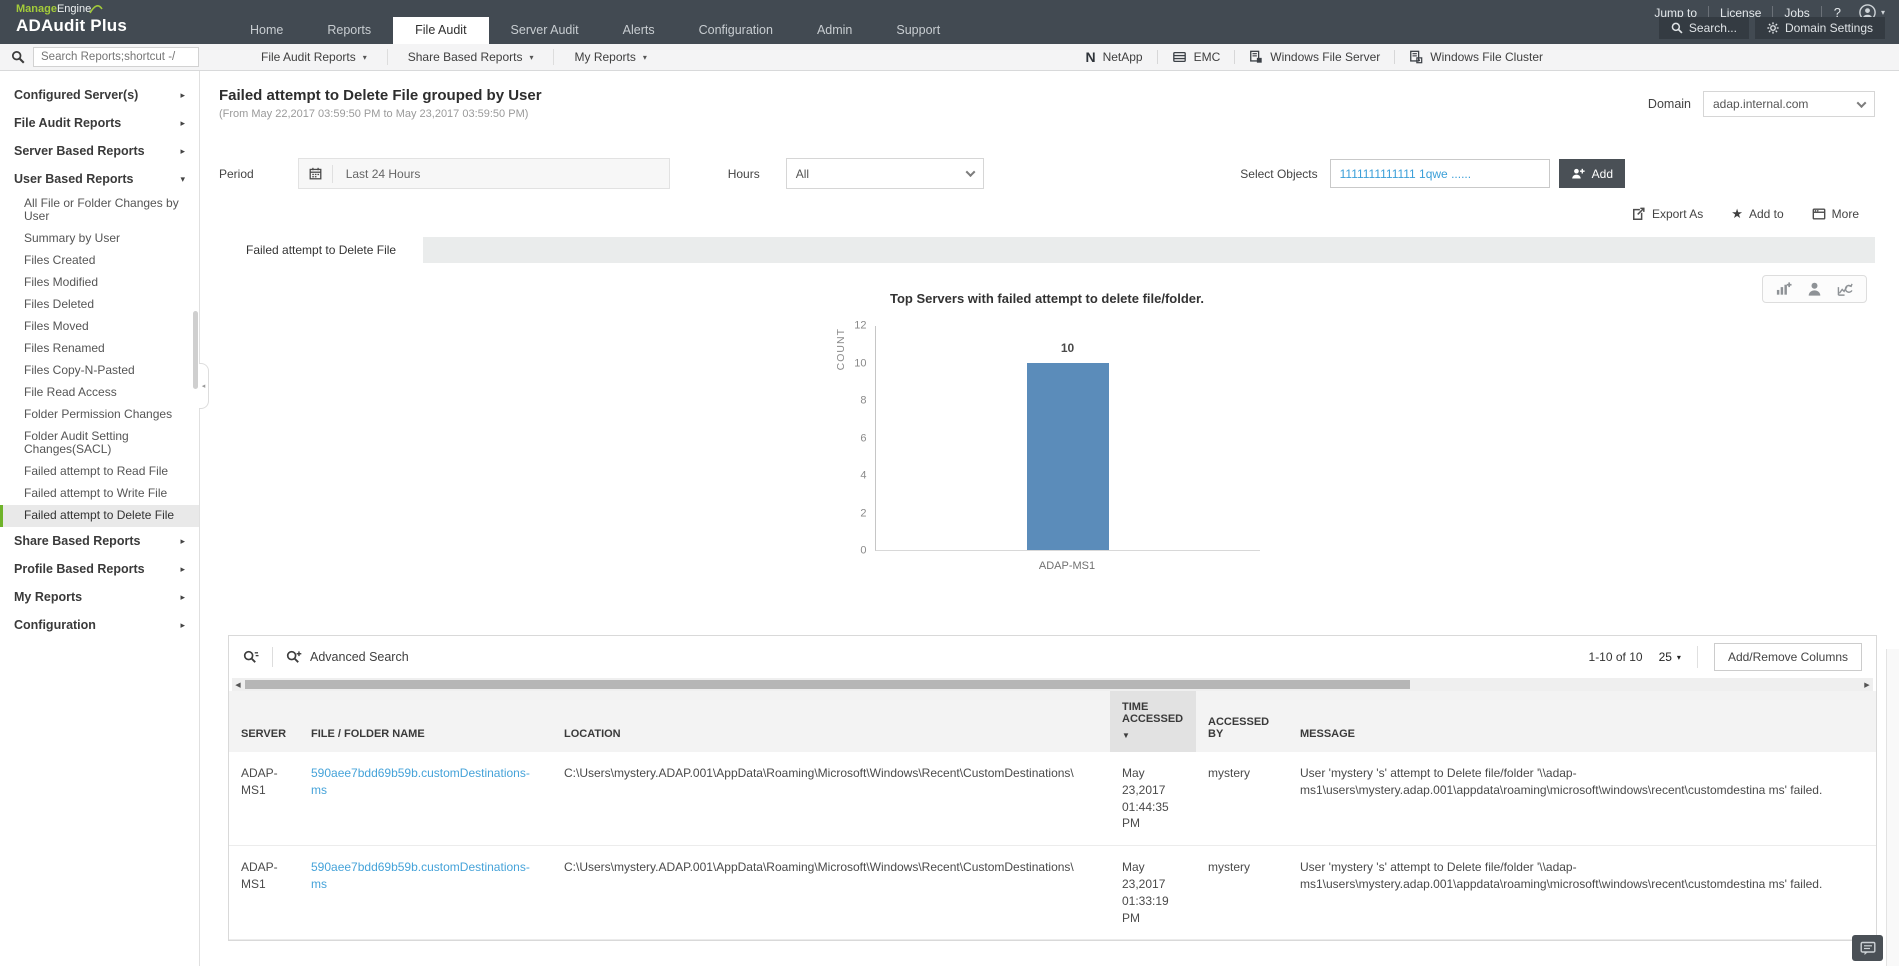  Describe the element at coordinates (918, 30) in the screenshot. I see `nav-item-support: Support` at that location.